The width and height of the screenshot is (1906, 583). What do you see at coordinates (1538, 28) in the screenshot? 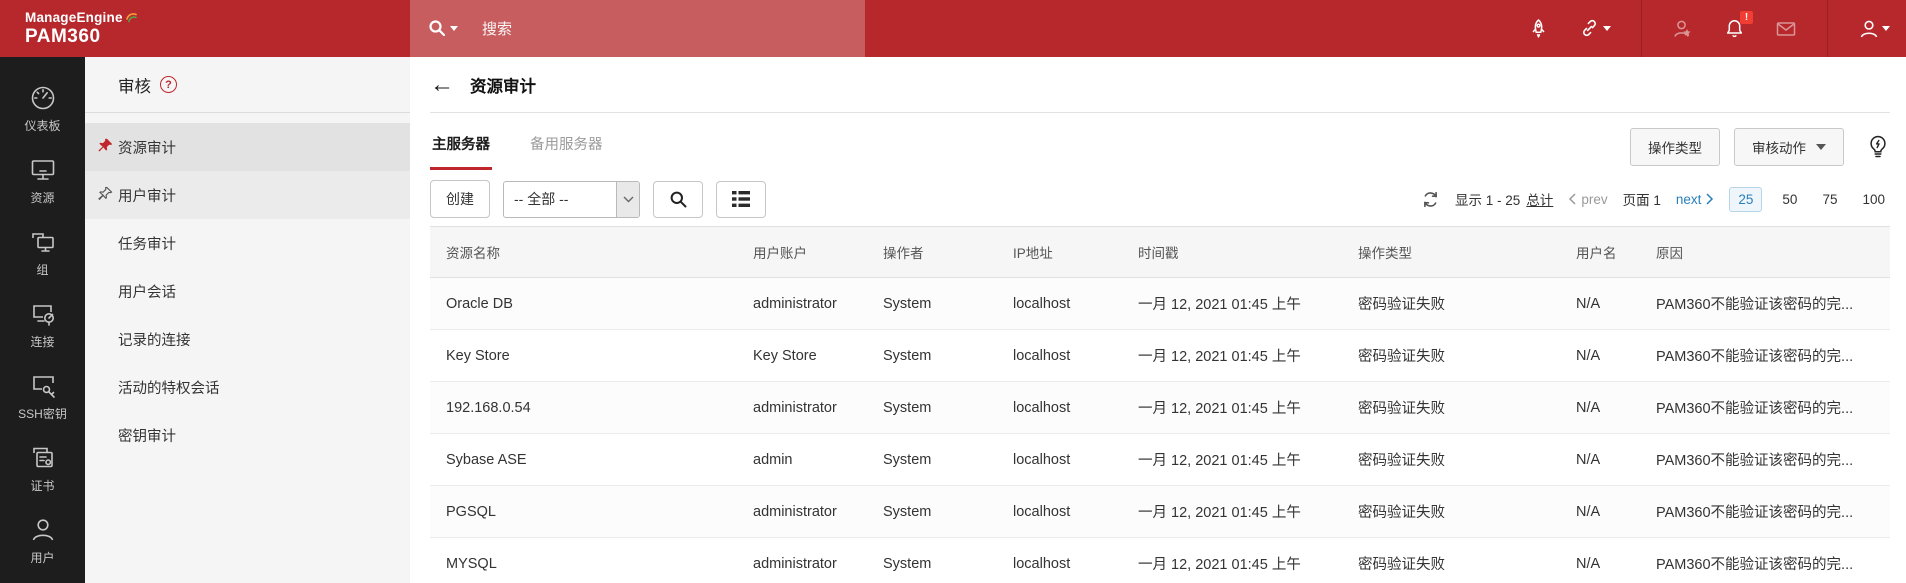
I see `whats-new-rocket-icon` at bounding box center [1538, 28].